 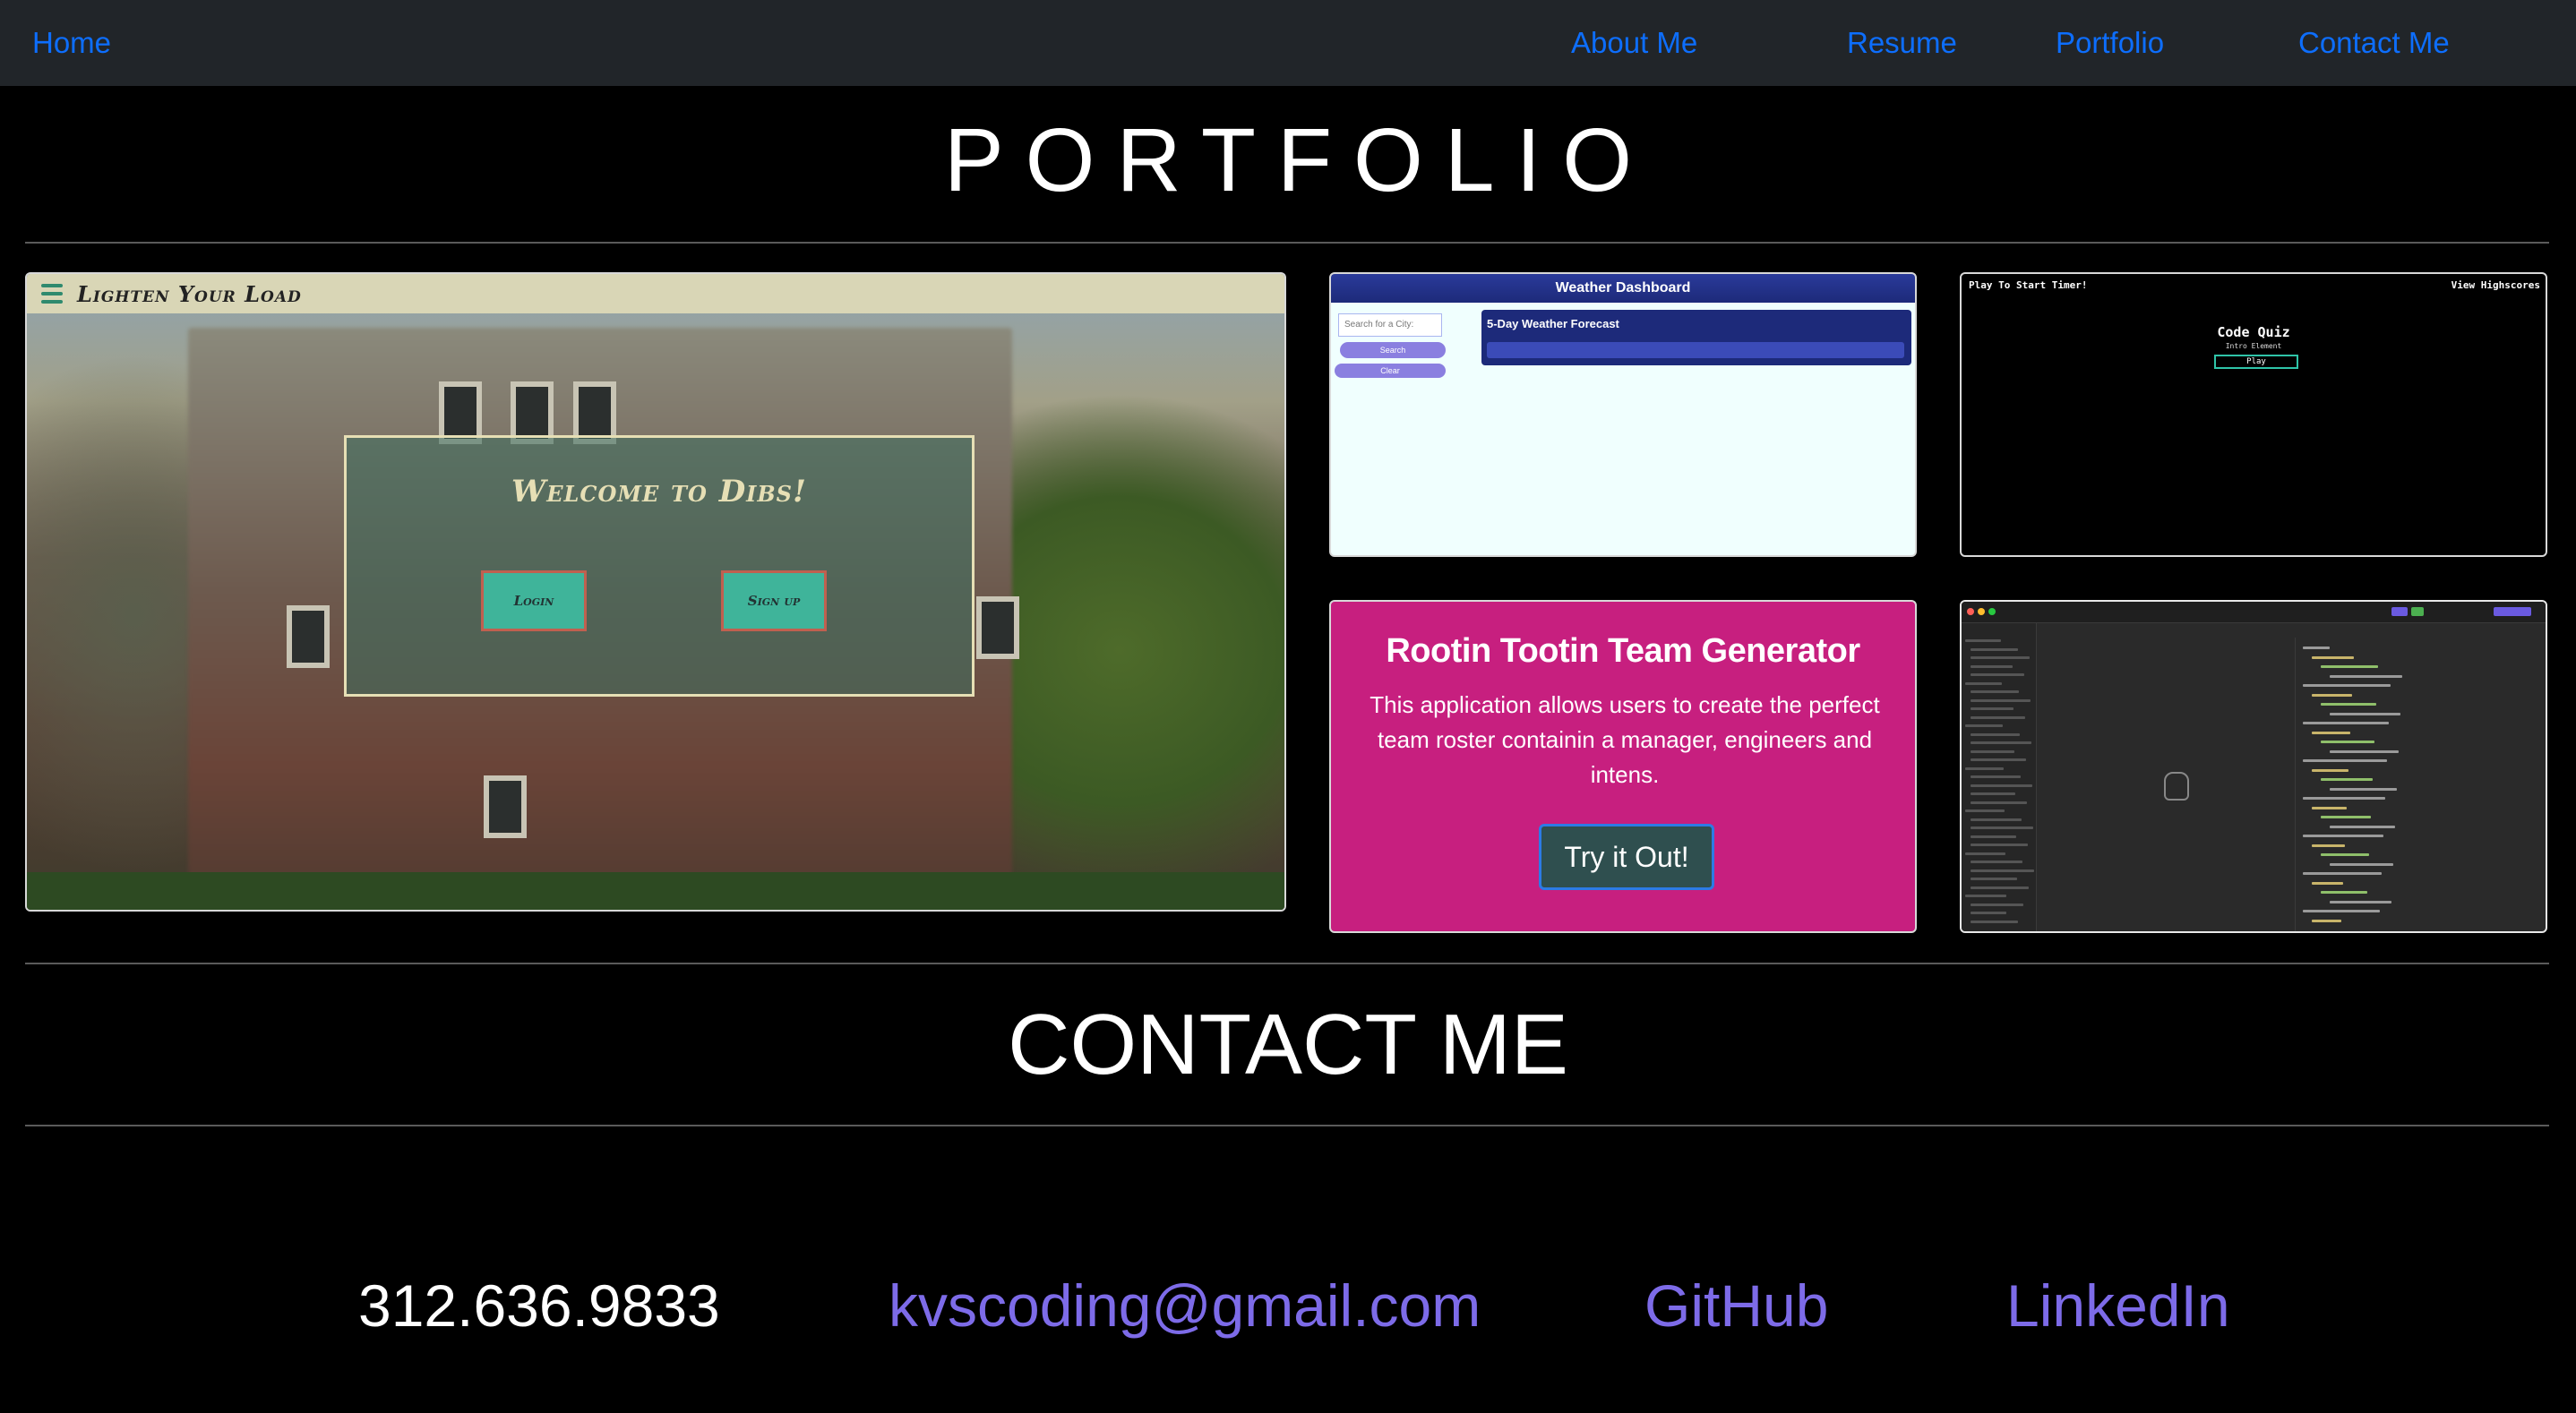 I want to click on contact-github-link: GitHub, so click(x=1736, y=1306).